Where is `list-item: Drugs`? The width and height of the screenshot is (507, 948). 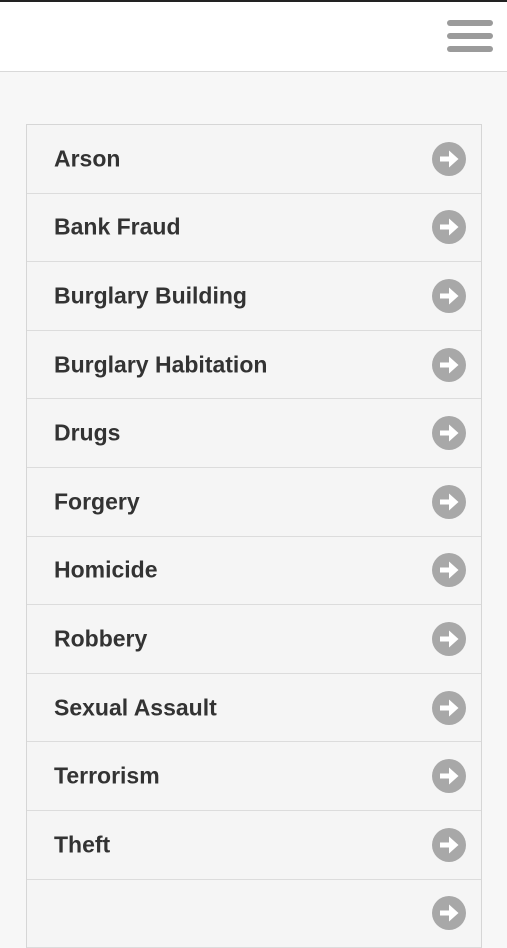 list-item: Drugs is located at coordinates (254, 433).